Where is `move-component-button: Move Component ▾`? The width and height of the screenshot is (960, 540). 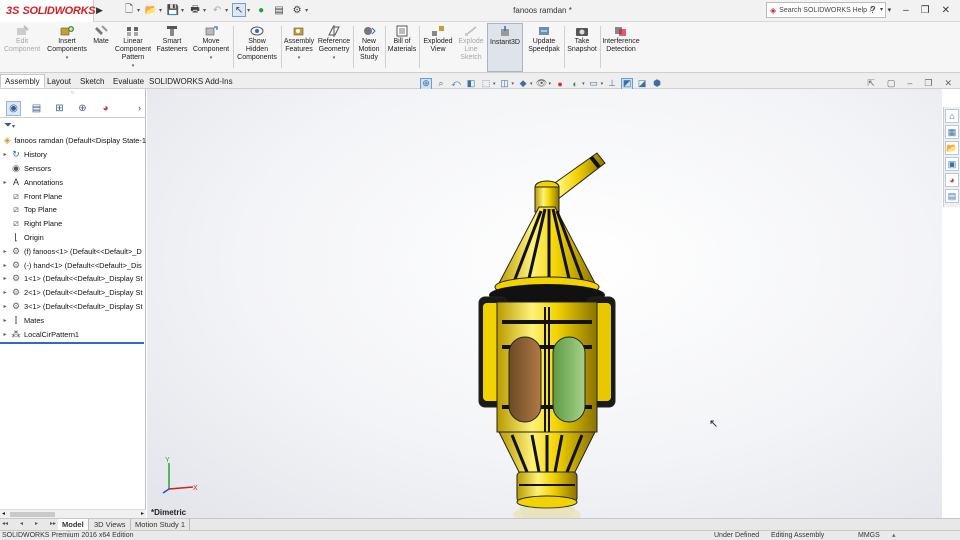 move-component-button: Move Component ▾ is located at coordinates (211, 43).